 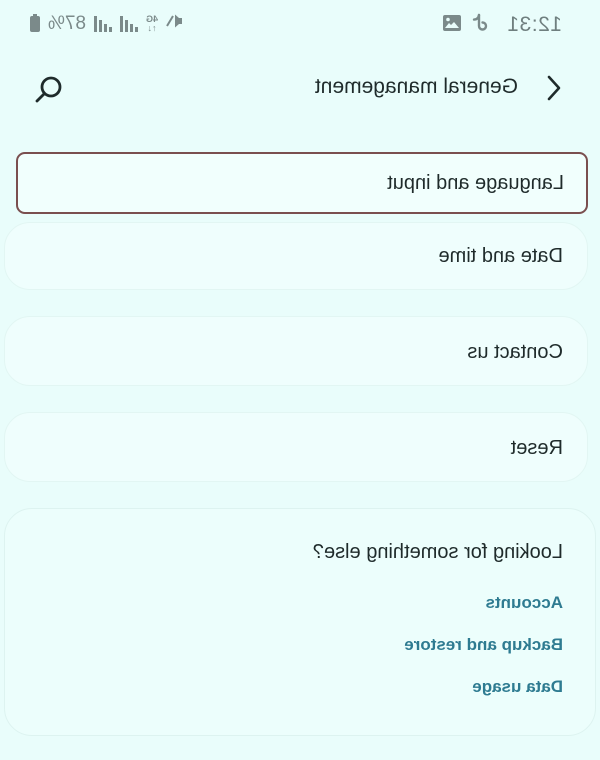 What do you see at coordinates (475, 183) in the screenshot?
I see `menu-item-label: Language and input` at bounding box center [475, 183].